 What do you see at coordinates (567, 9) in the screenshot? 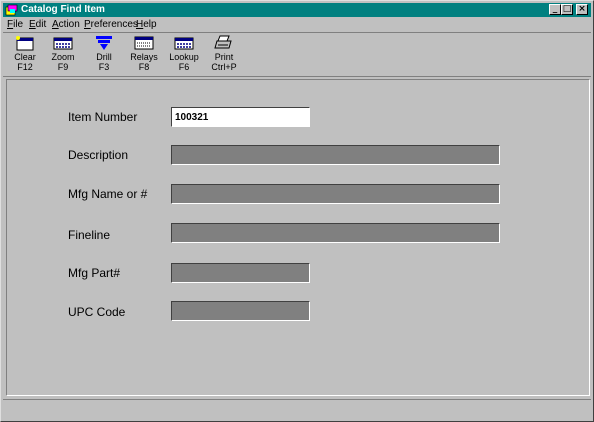
I see `maximize-button: □` at bounding box center [567, 9].